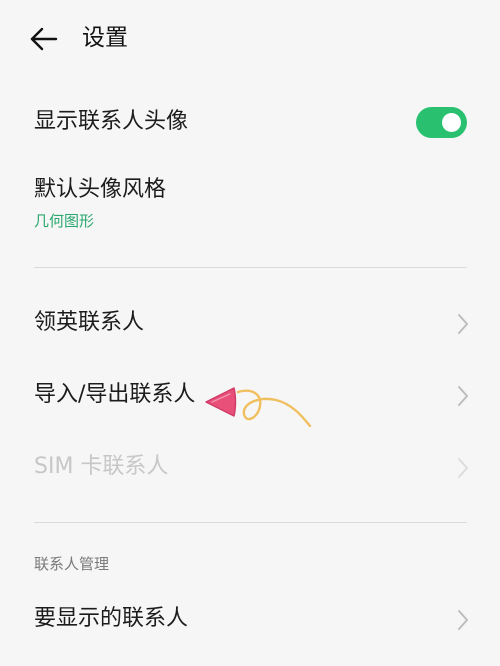 The image size is (500, 666). I want to click on show-avatar-toggle, so click(441, 122).